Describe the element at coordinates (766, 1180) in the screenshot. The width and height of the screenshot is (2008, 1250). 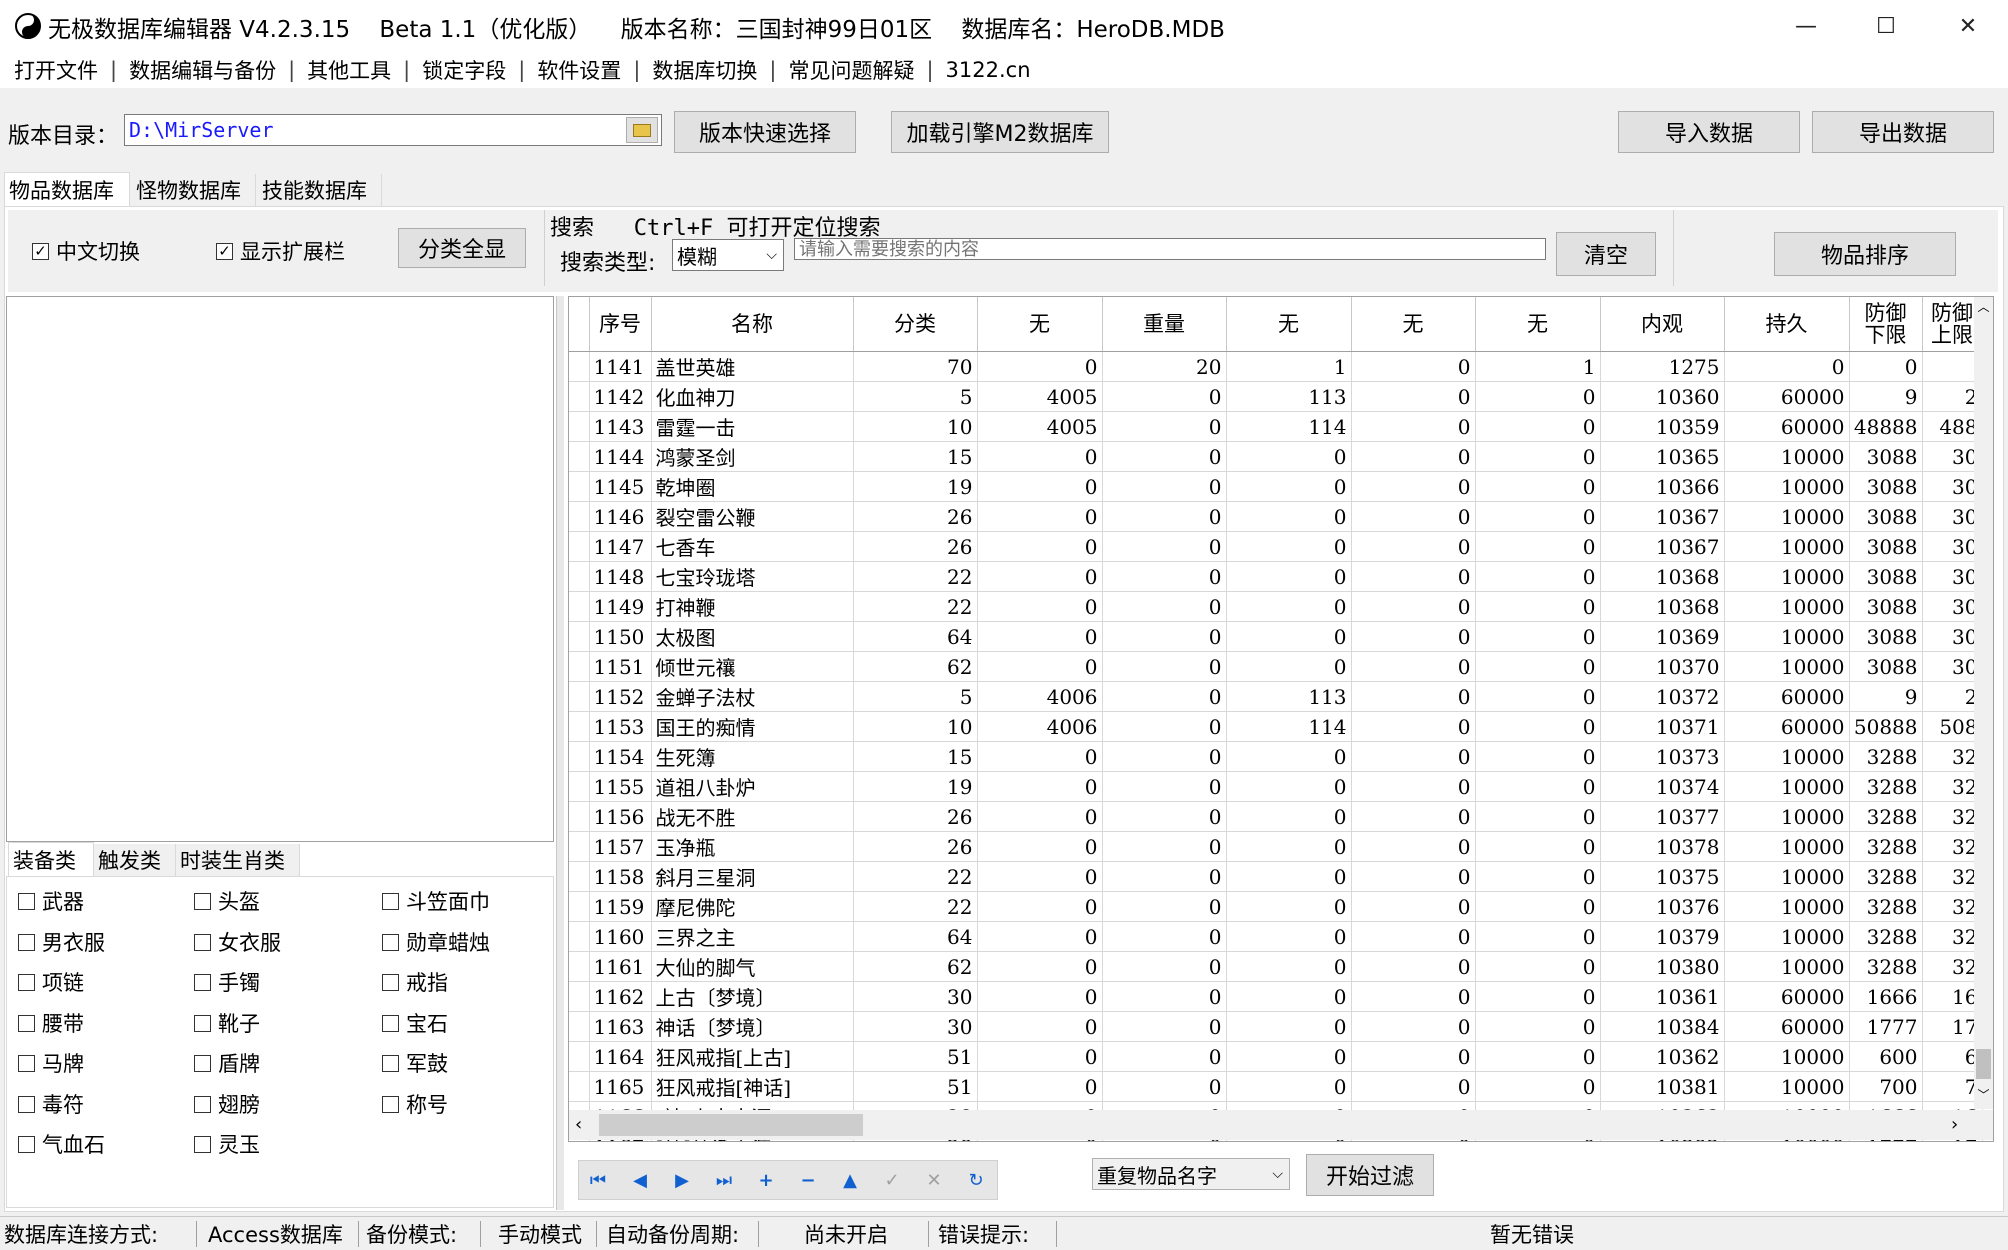
I see `insert-record-icon: +` at that location.